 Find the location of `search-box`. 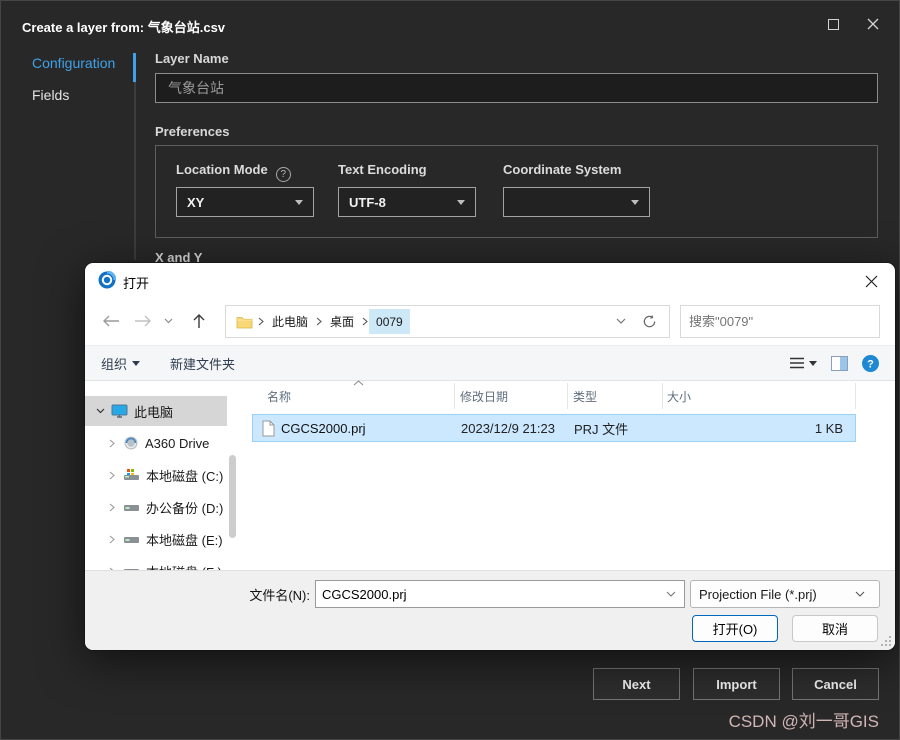

search-box is located at coordinates (780, 321).